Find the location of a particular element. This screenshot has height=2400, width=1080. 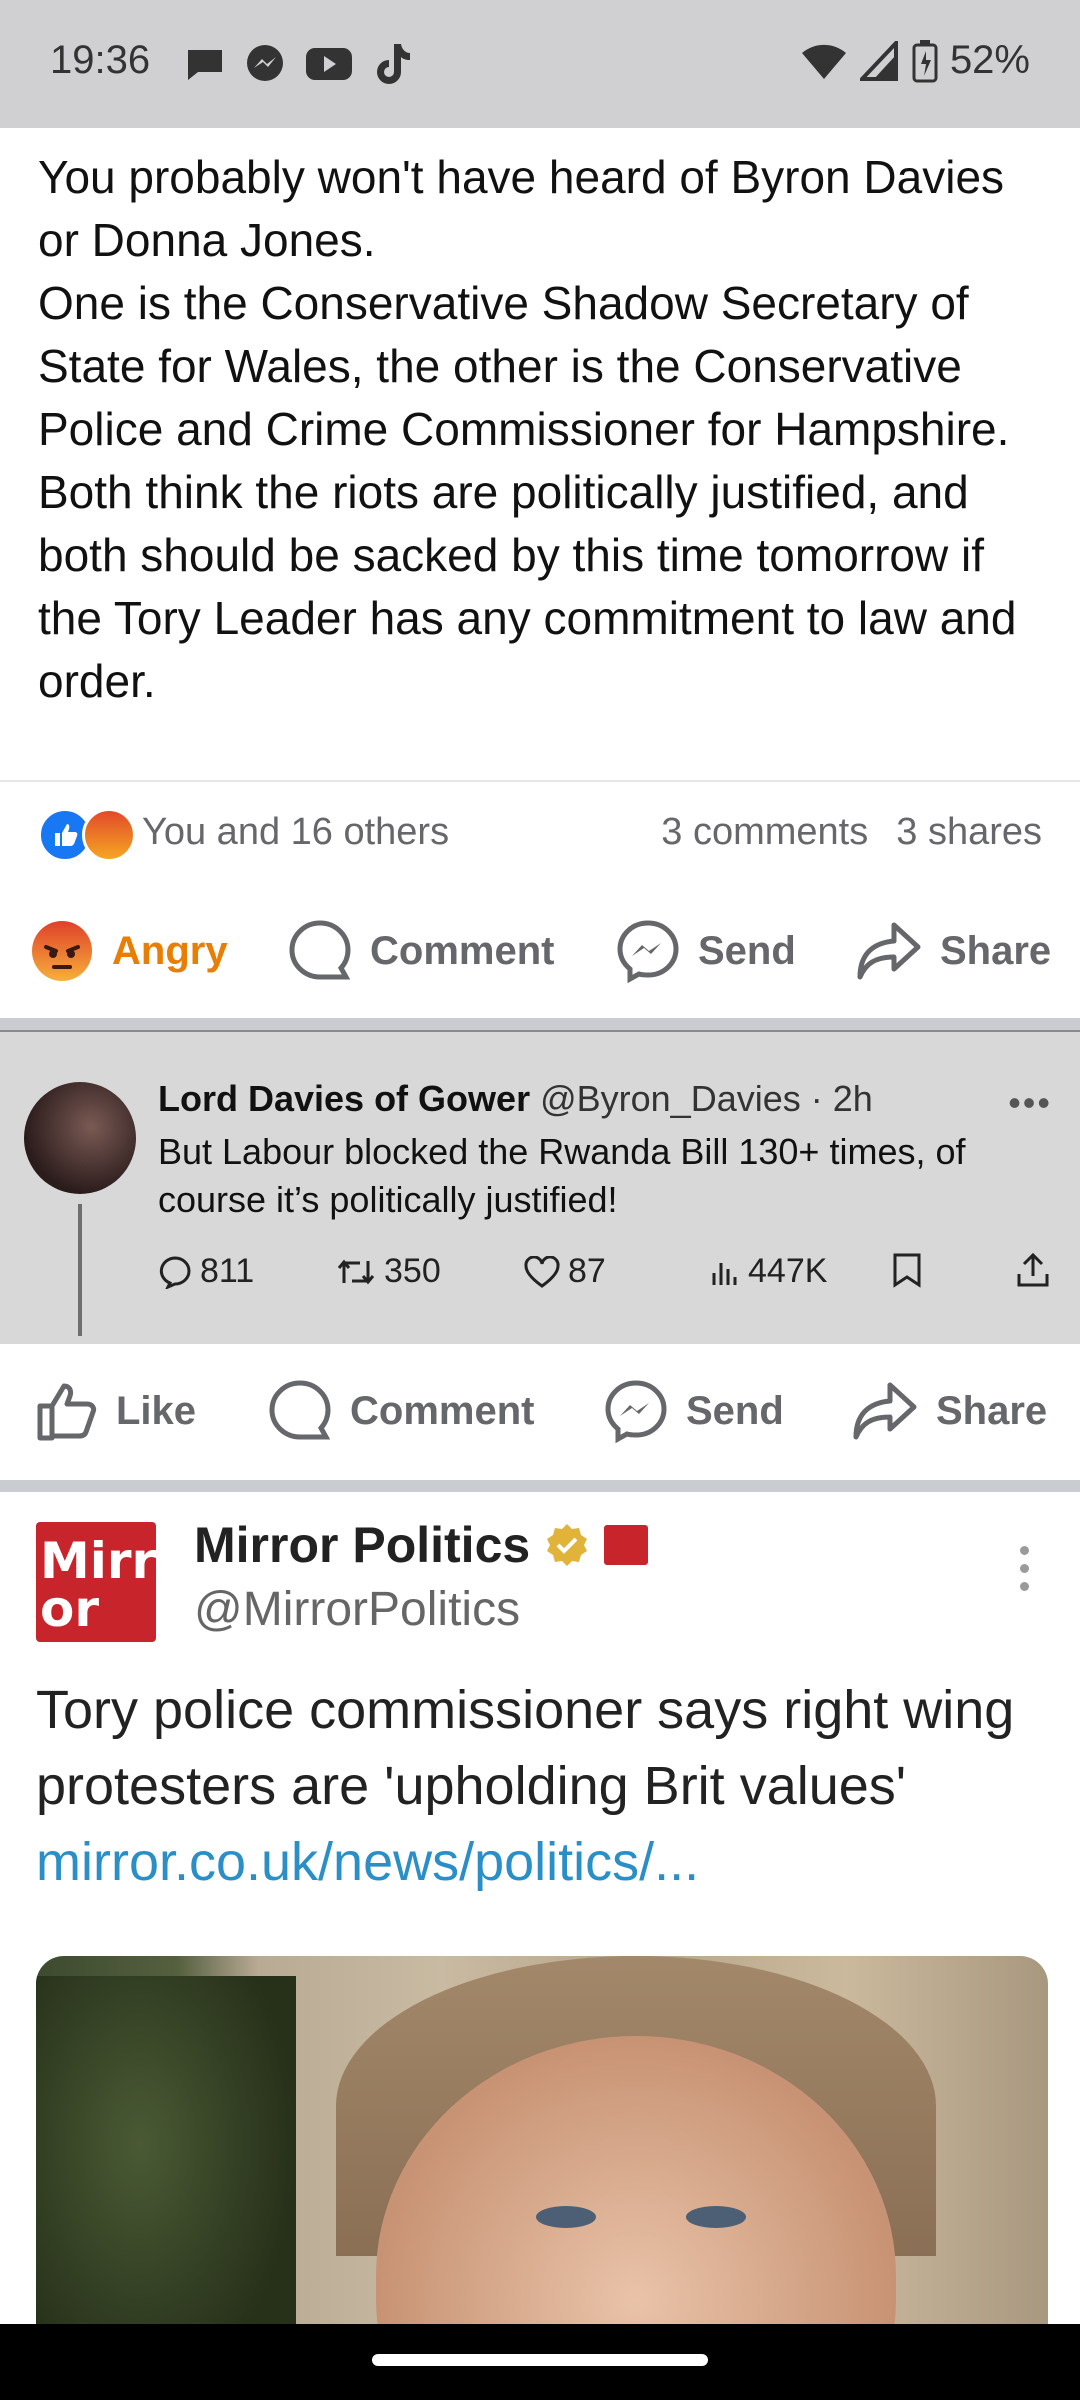

home-gesture-handle is located at coordinates (540, 2360).